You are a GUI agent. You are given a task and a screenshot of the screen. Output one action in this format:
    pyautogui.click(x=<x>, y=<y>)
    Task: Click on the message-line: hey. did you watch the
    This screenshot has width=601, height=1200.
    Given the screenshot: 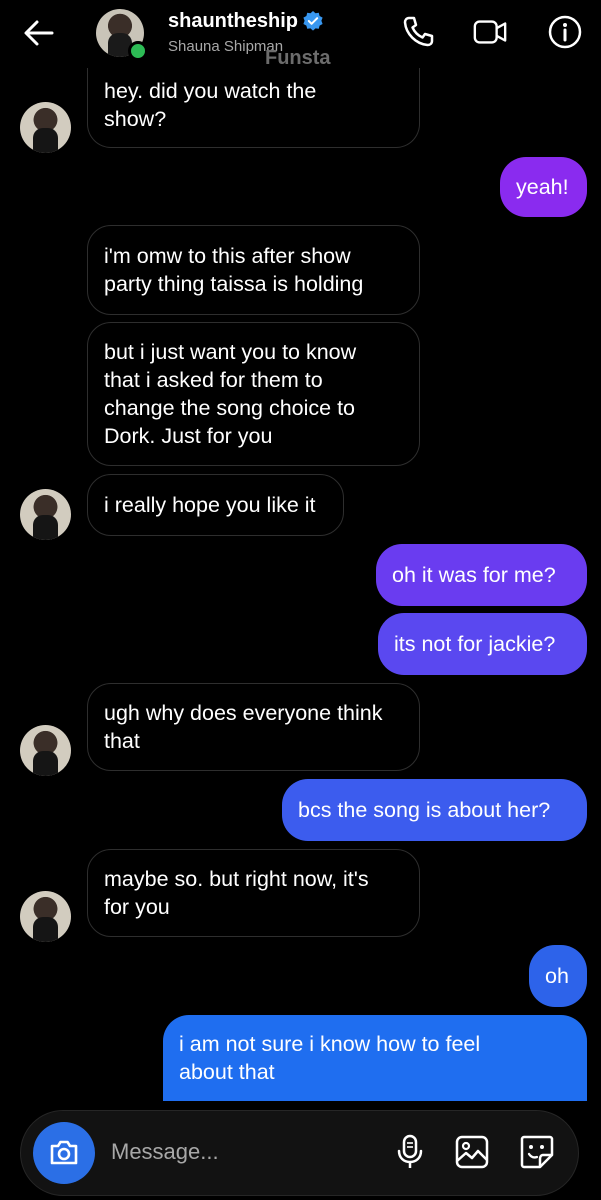 What is the action you would take?
    pyautogui.click(x=210, y=91)
    